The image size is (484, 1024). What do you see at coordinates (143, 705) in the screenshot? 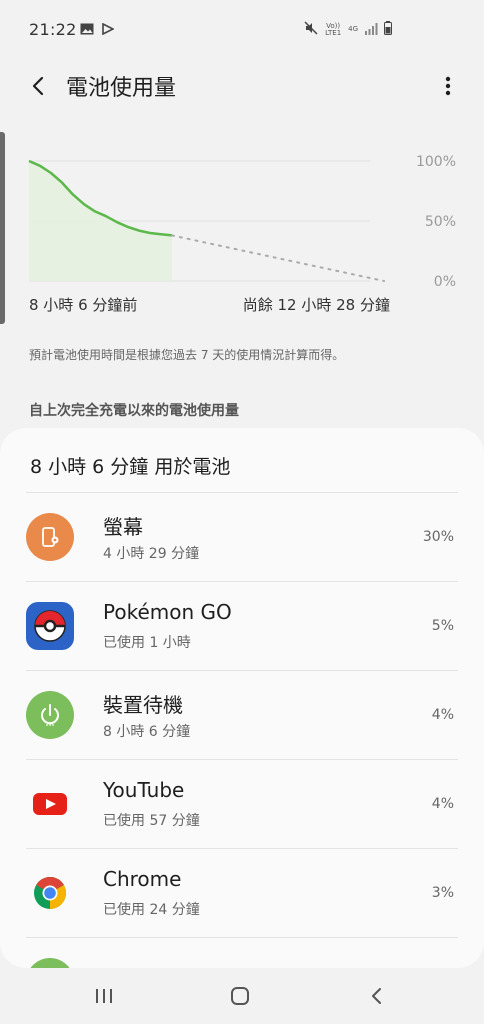
I see `app-name: 裝置待機` at bounding box center [143, 705].